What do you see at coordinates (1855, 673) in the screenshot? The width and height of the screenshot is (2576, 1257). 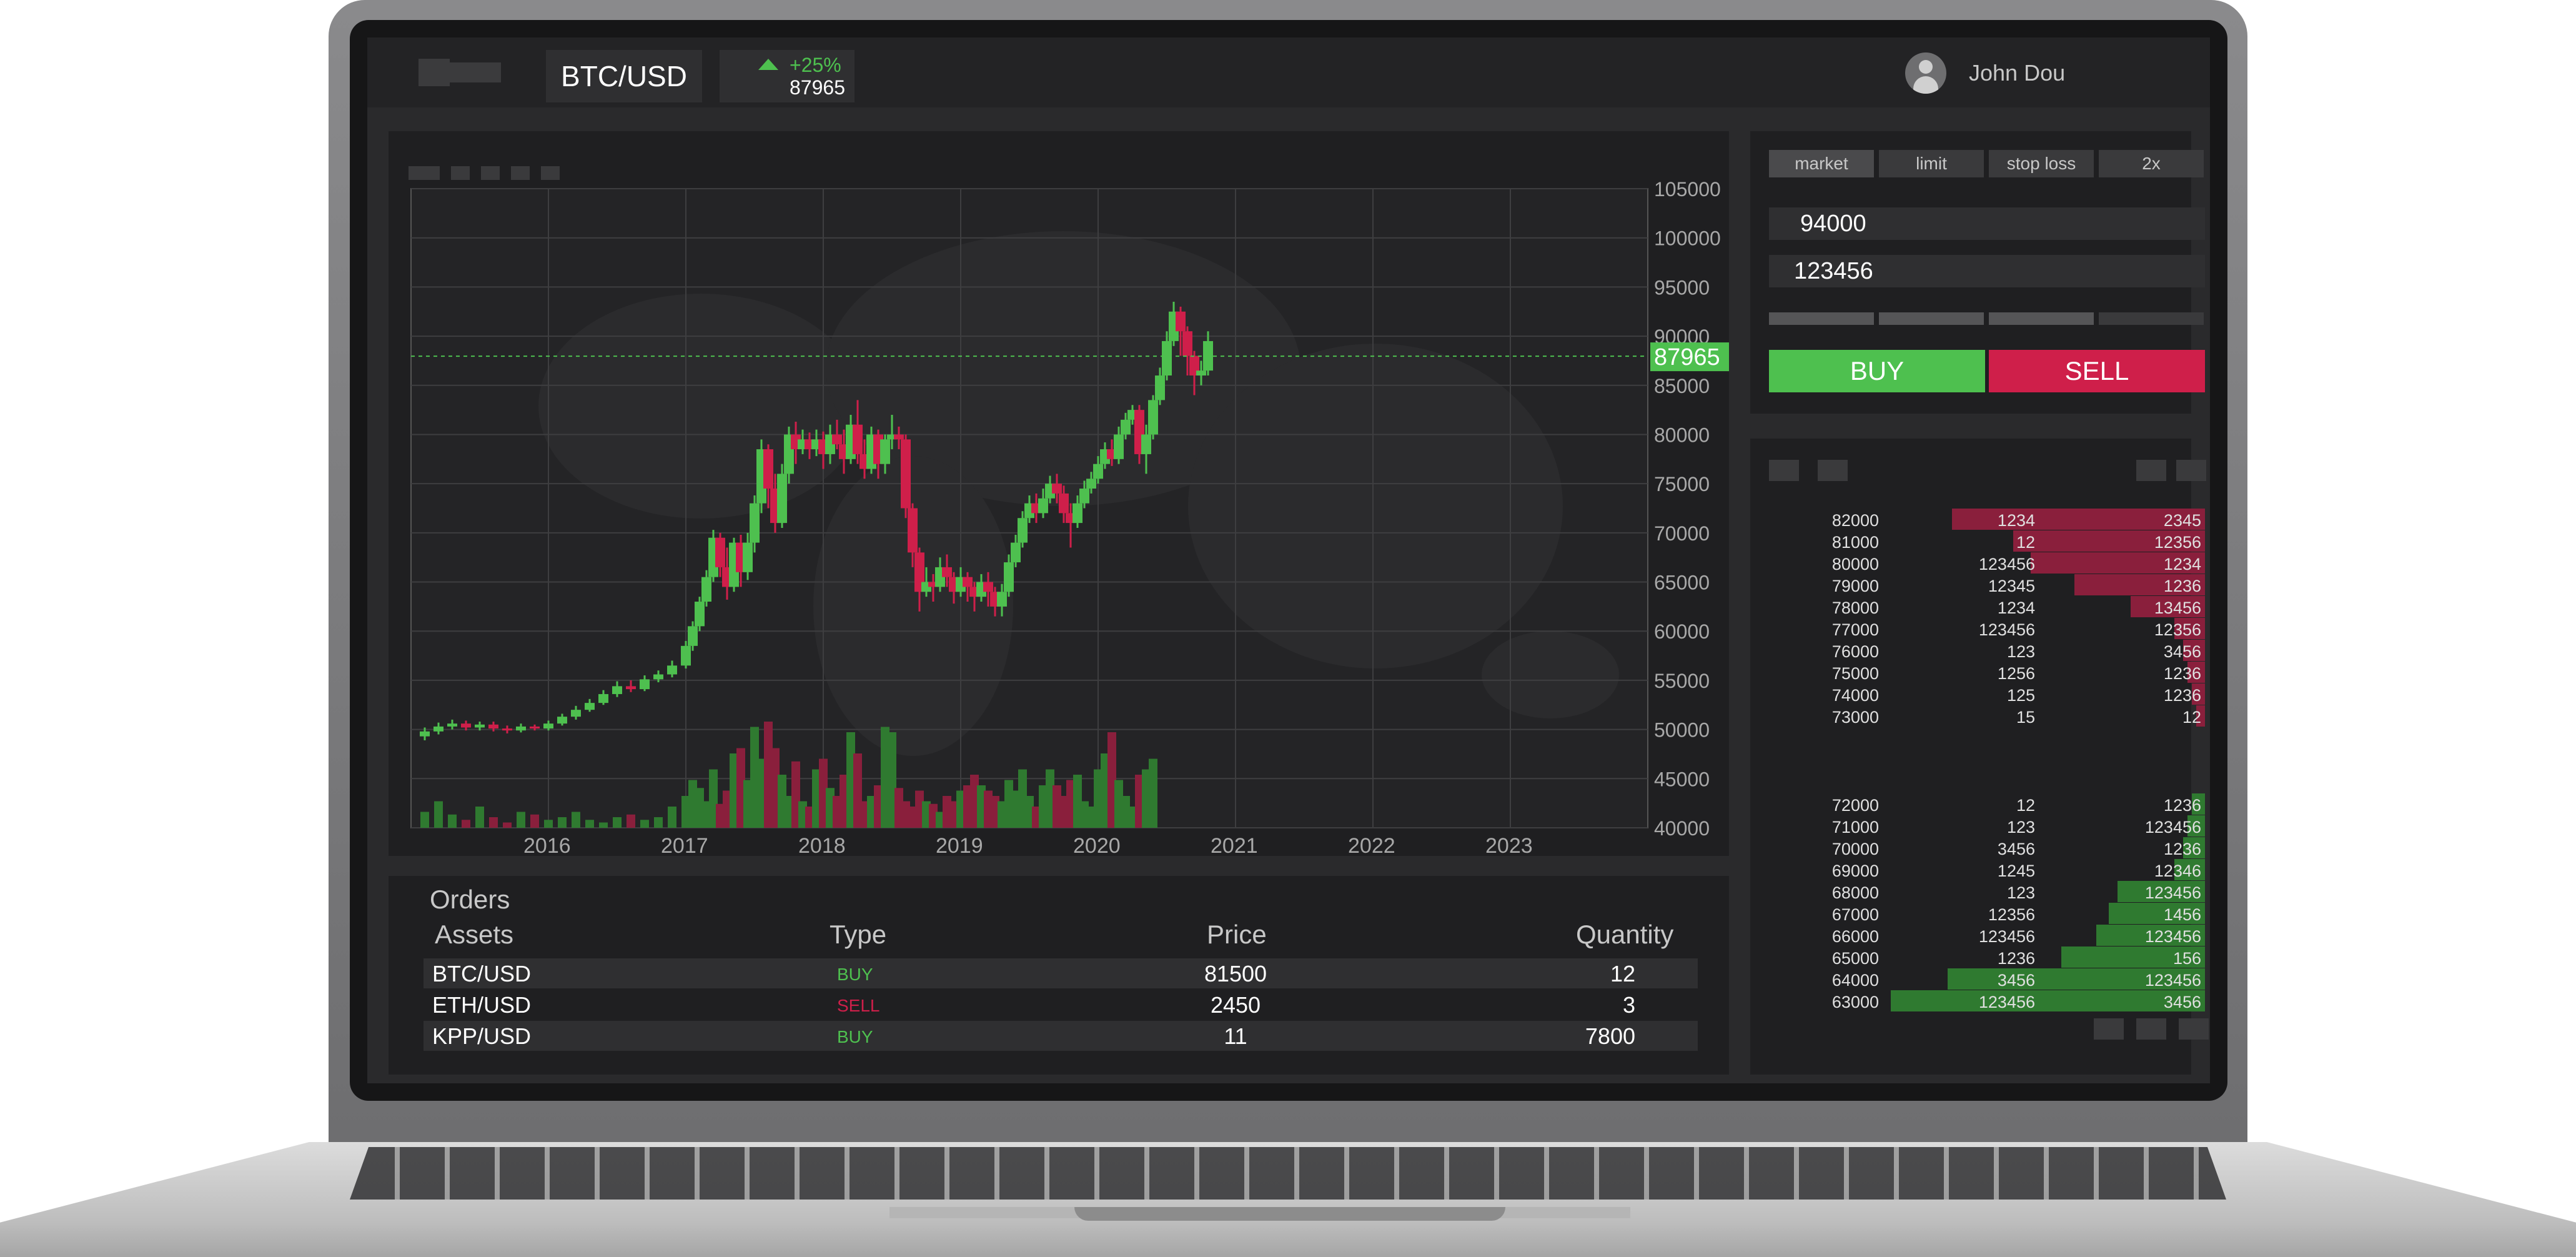 I see `book-price: 75000` at bounding box center [1855, 673].